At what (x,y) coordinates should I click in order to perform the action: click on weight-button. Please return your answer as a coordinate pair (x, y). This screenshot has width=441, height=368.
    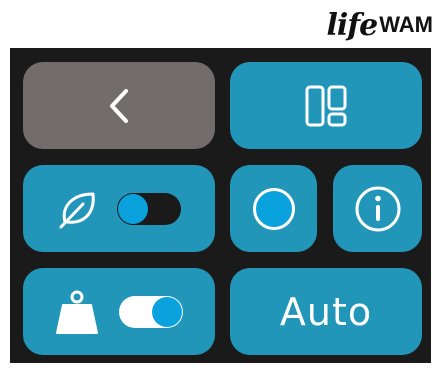
    Looking at the image, I should click on (119, 311).